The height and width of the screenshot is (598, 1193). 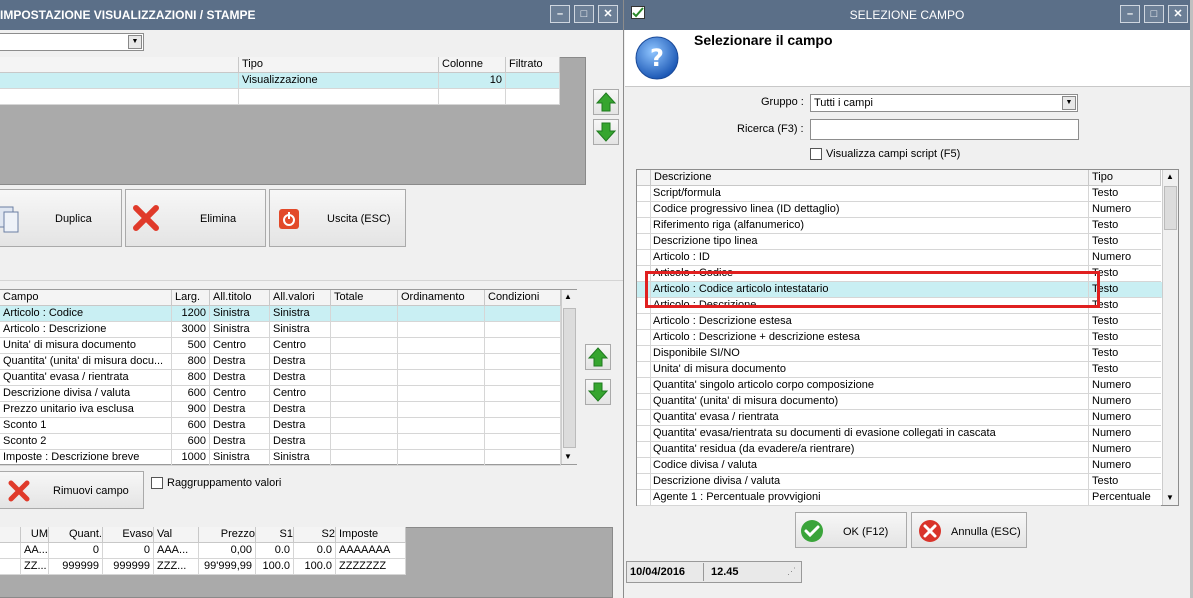 What do you see at coordinates (86, 314) in the screenshot?
I see `fields-cell: Articolo : Codice` at bounding box center [86, 314].